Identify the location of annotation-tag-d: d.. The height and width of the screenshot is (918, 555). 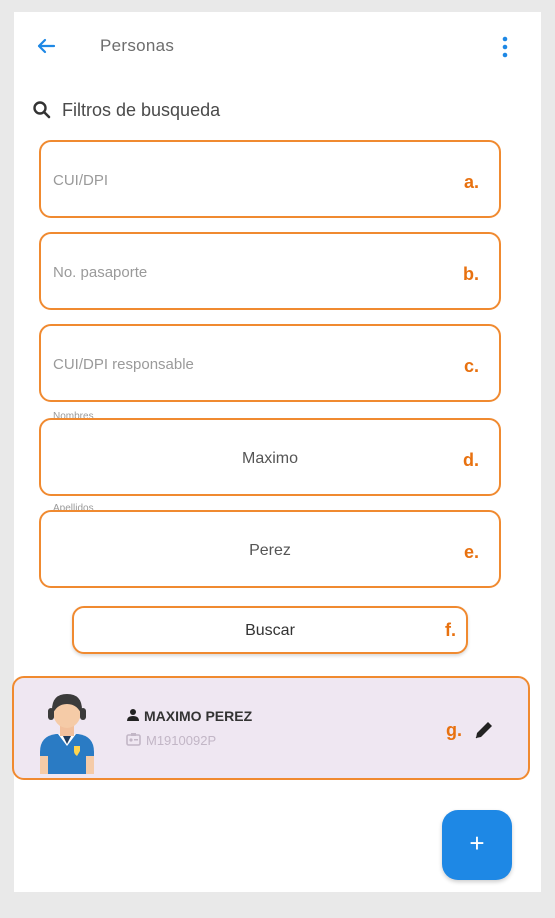
(471, 460).